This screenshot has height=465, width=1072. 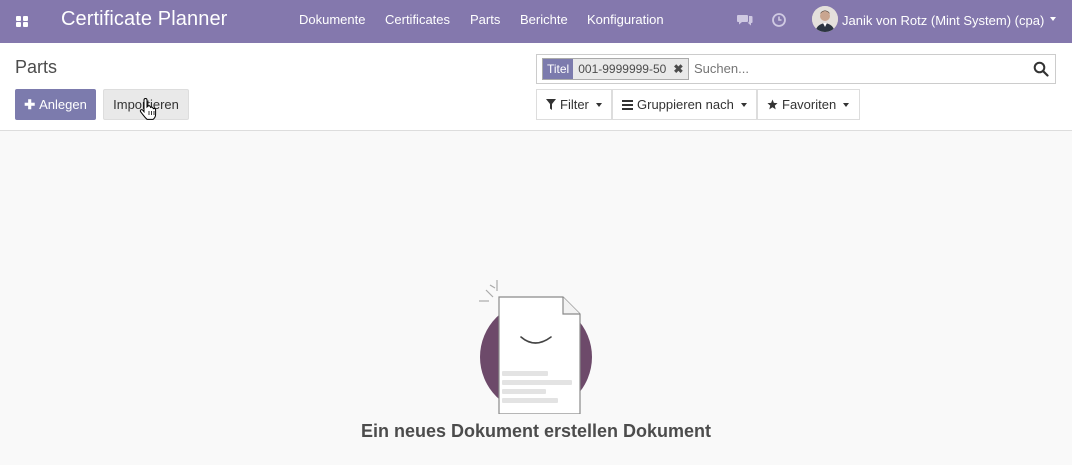 What do you see at coordinates (544, 19) in the screenshot?
I see `menu-berichte: Berichte` at bounding box center [544, 19].